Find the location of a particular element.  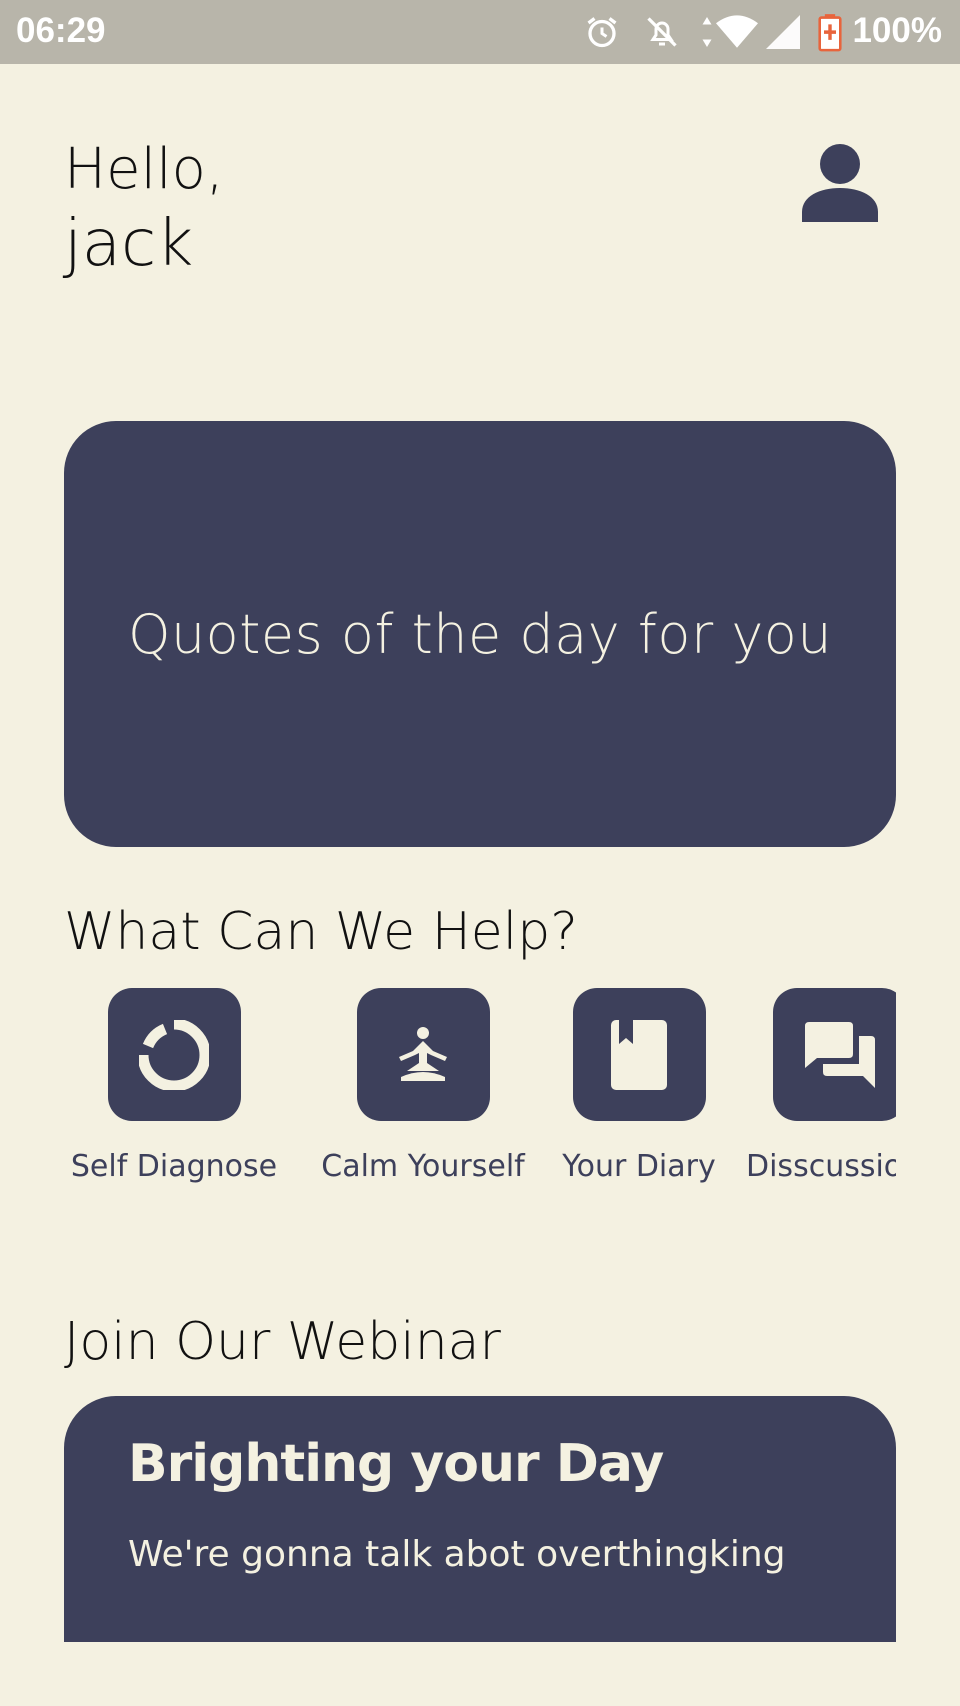

meditation-icon is located at coordinates (423, 1053).